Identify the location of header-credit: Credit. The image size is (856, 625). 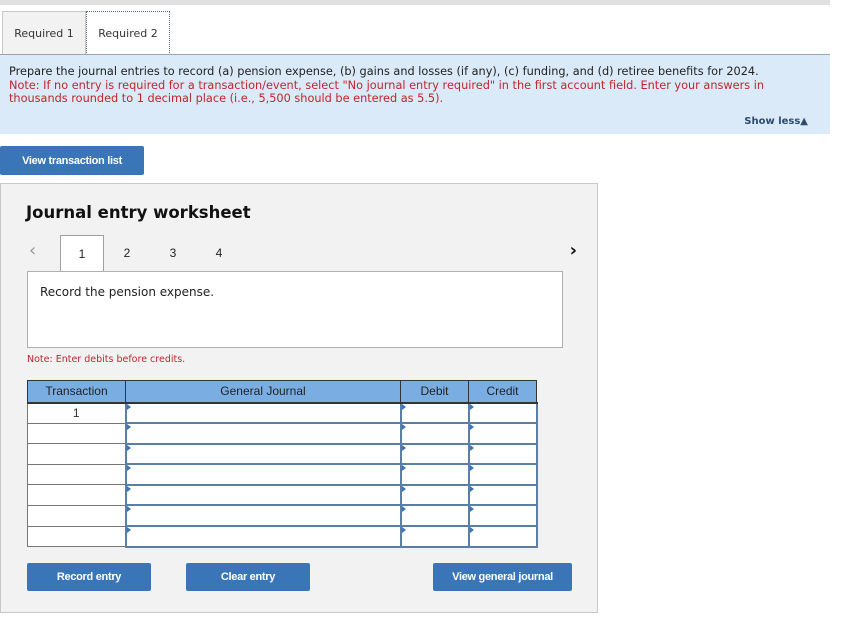
(502, 392).